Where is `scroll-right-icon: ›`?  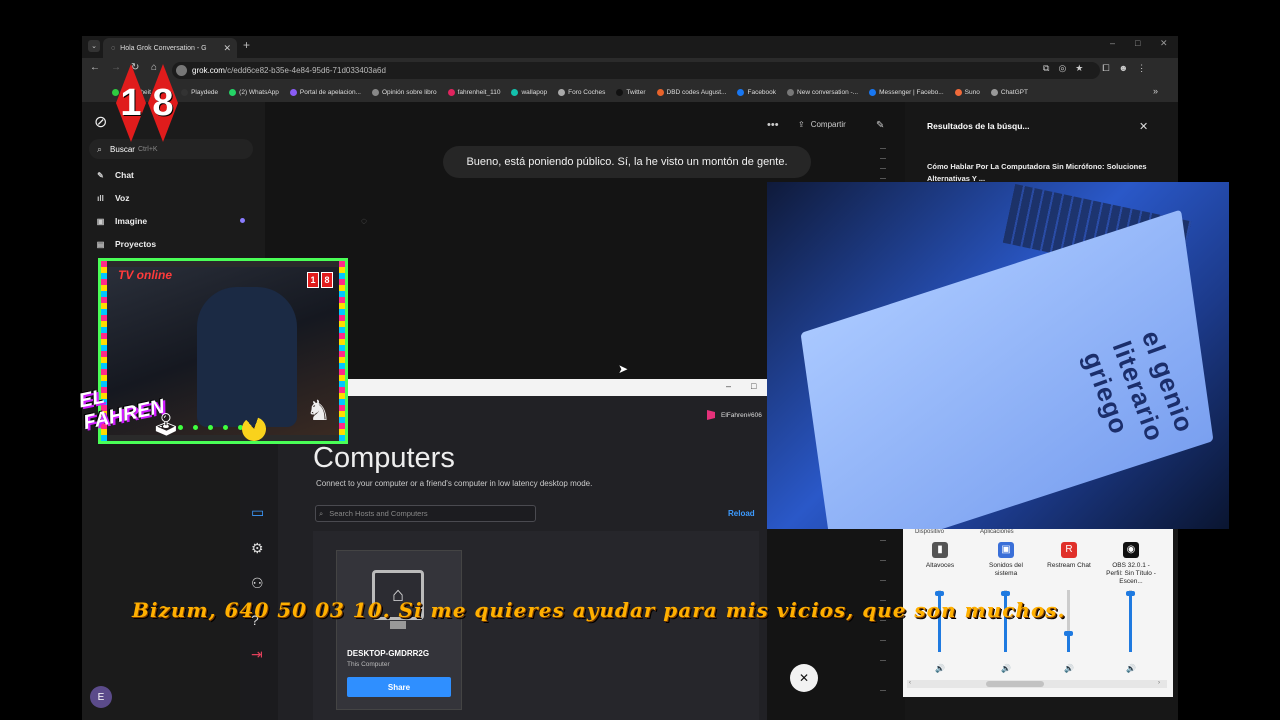
scroll-right-icon: › is located at coordinates (1159, 683).